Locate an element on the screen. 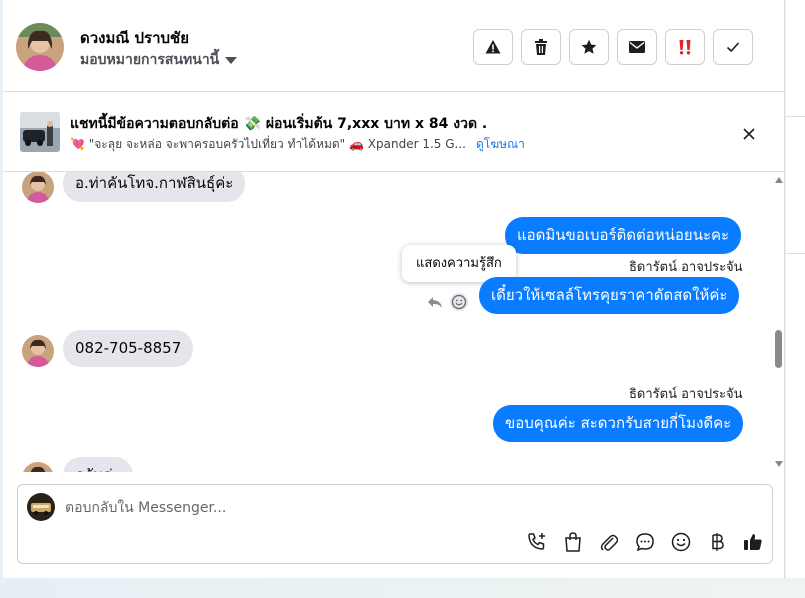 This screenshot has width=805, height=598. outgoing-message: เดี๋ยวให้เซลล์โทรคุยราคาดัดสดให้ค่ะ is located at coordinates (609, 295).